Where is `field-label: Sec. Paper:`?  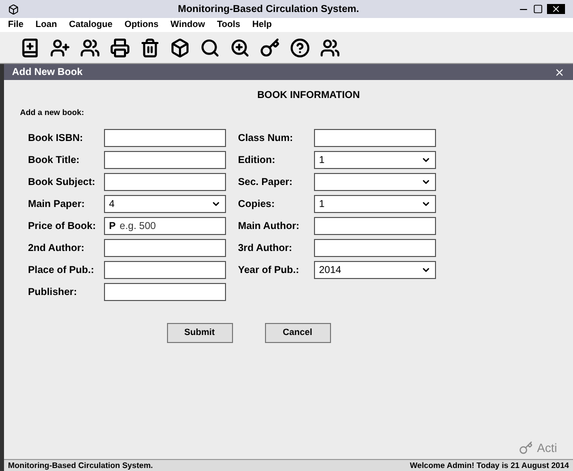 field-label: Sec. Paper: is located at coordinates (266, 183).